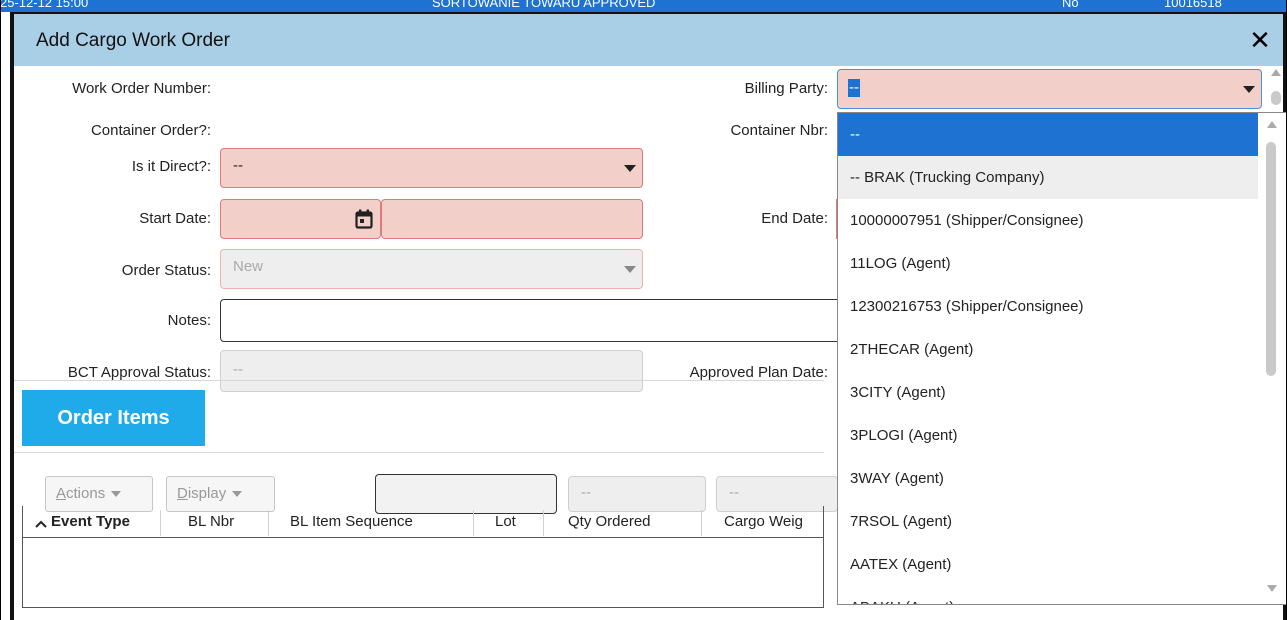 The image size is (1287, 620). Describe the element at coordinates (786, 88) in the screenshot. I see `billing-party-label: Billing Party:` at that location.